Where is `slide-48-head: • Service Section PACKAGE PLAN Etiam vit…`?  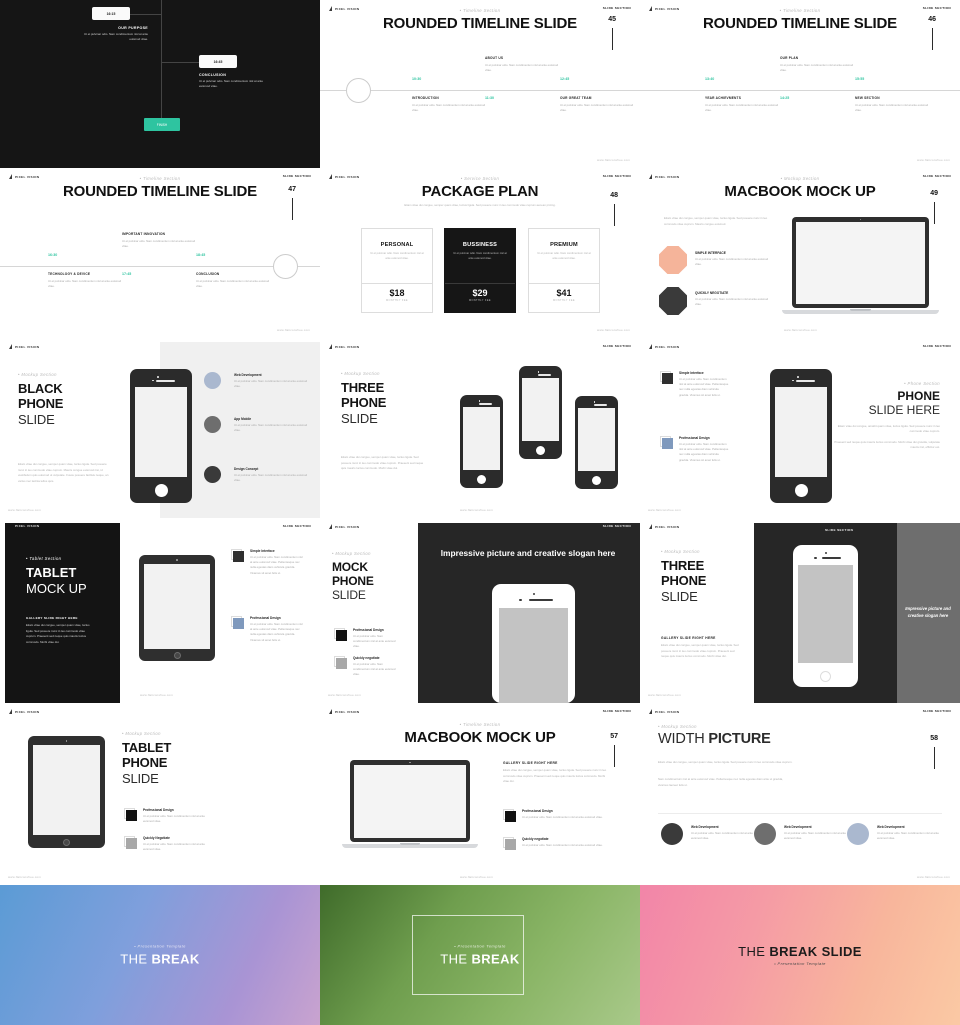 slide-48-head: • Service Section PACKAGE PLAN Etiam vit… is located at coordinates (480, 192).